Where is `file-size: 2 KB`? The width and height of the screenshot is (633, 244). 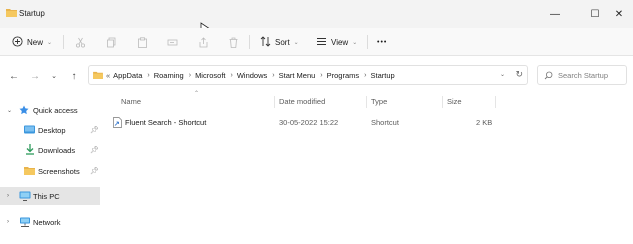
file-size: 2 KB is located at coordinates (484, 122).